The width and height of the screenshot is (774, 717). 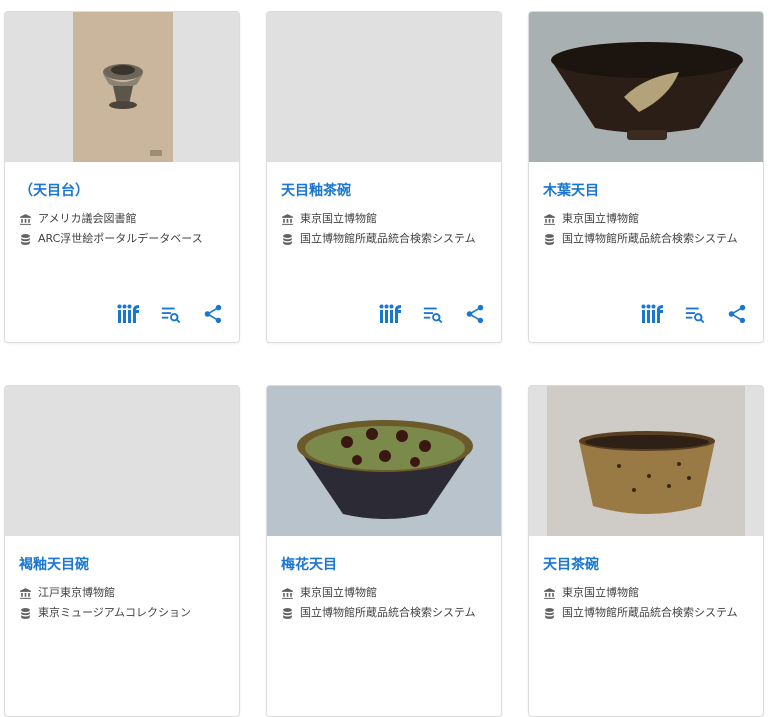 I want to click on database-name: 東京ミュージアムコレクション, so click(x=115, y=612).